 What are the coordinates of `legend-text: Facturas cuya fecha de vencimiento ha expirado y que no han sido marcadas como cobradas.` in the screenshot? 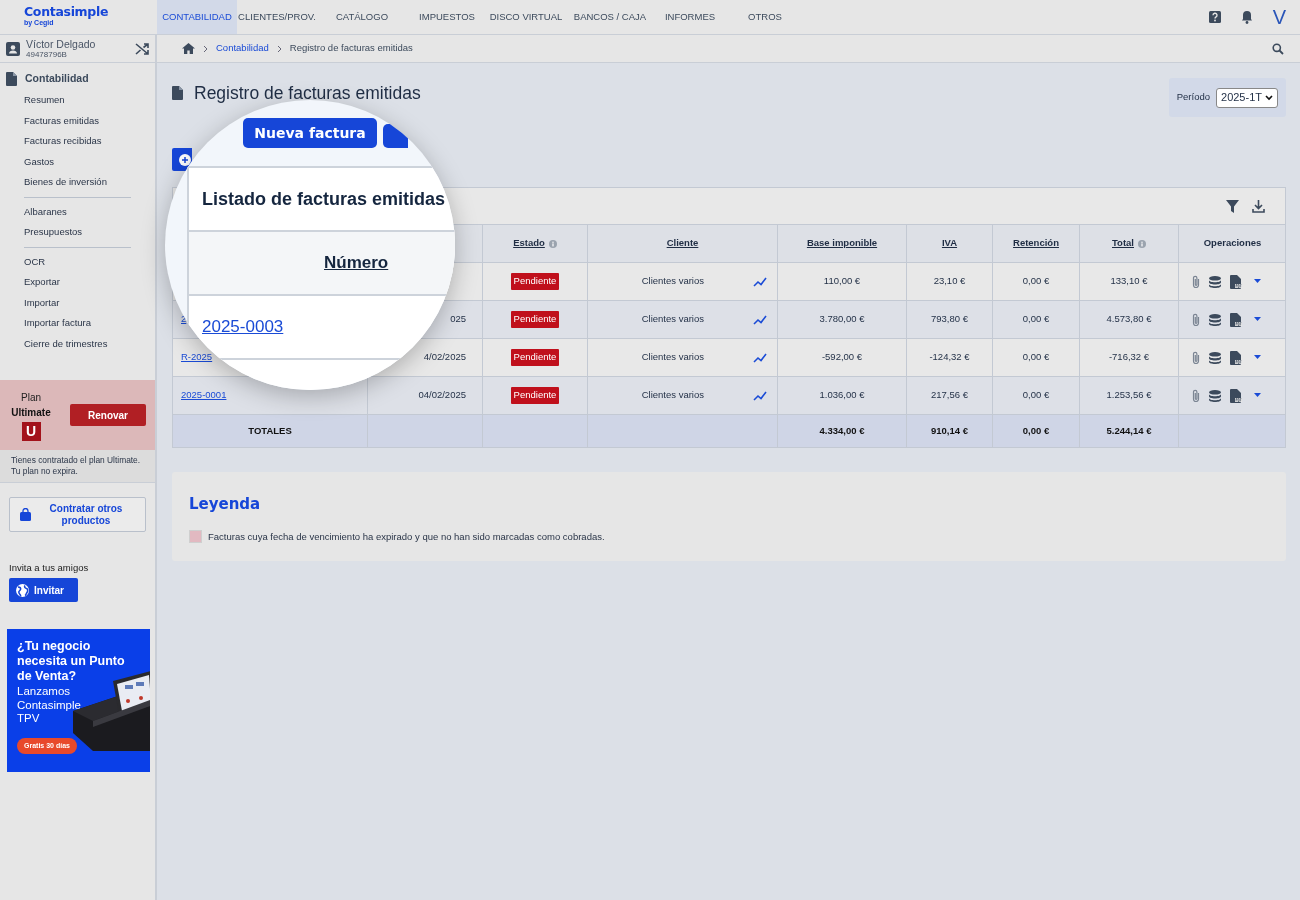 It's located at (406, 536).